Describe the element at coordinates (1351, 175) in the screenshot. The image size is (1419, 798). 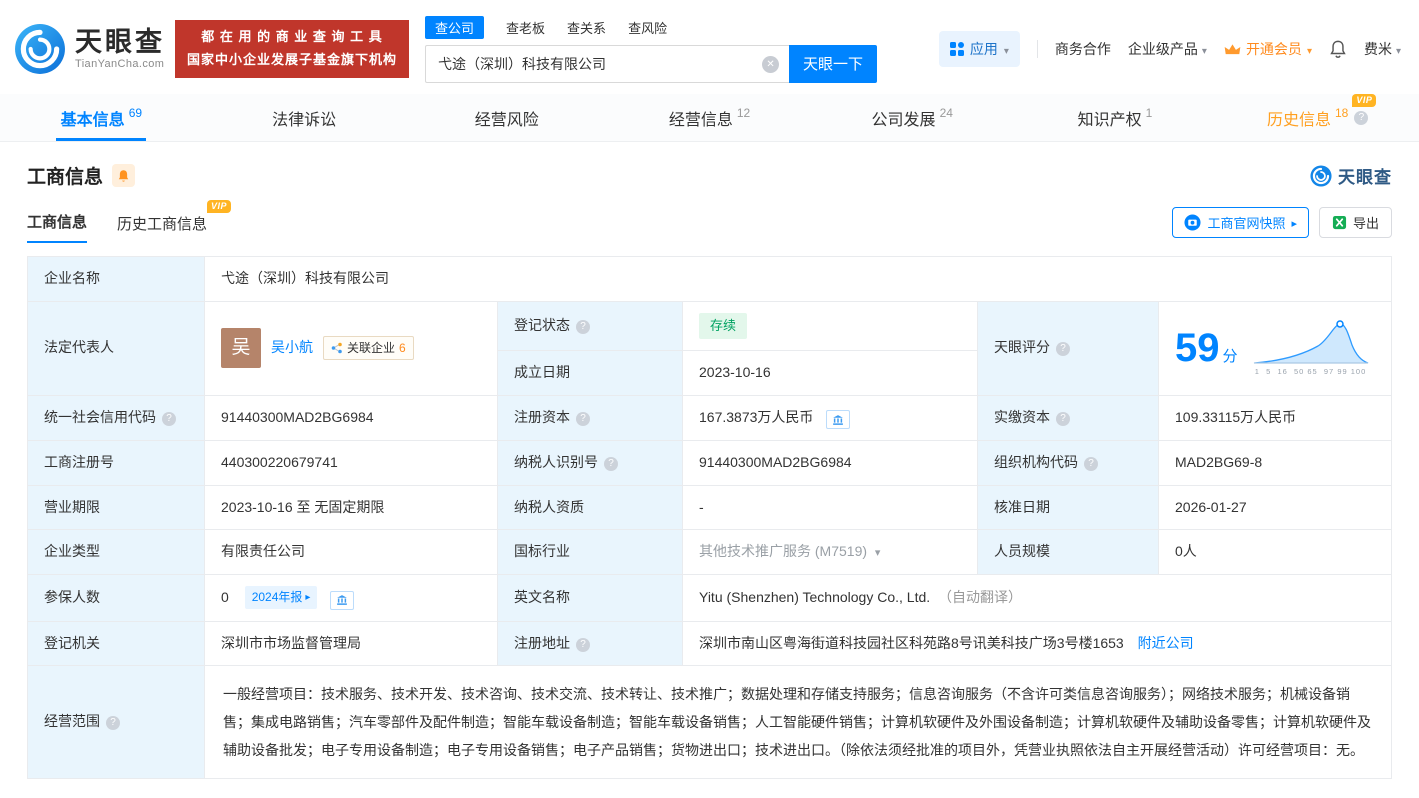
I see `tianyancha-watermark-logo: 天眼查` at that location.